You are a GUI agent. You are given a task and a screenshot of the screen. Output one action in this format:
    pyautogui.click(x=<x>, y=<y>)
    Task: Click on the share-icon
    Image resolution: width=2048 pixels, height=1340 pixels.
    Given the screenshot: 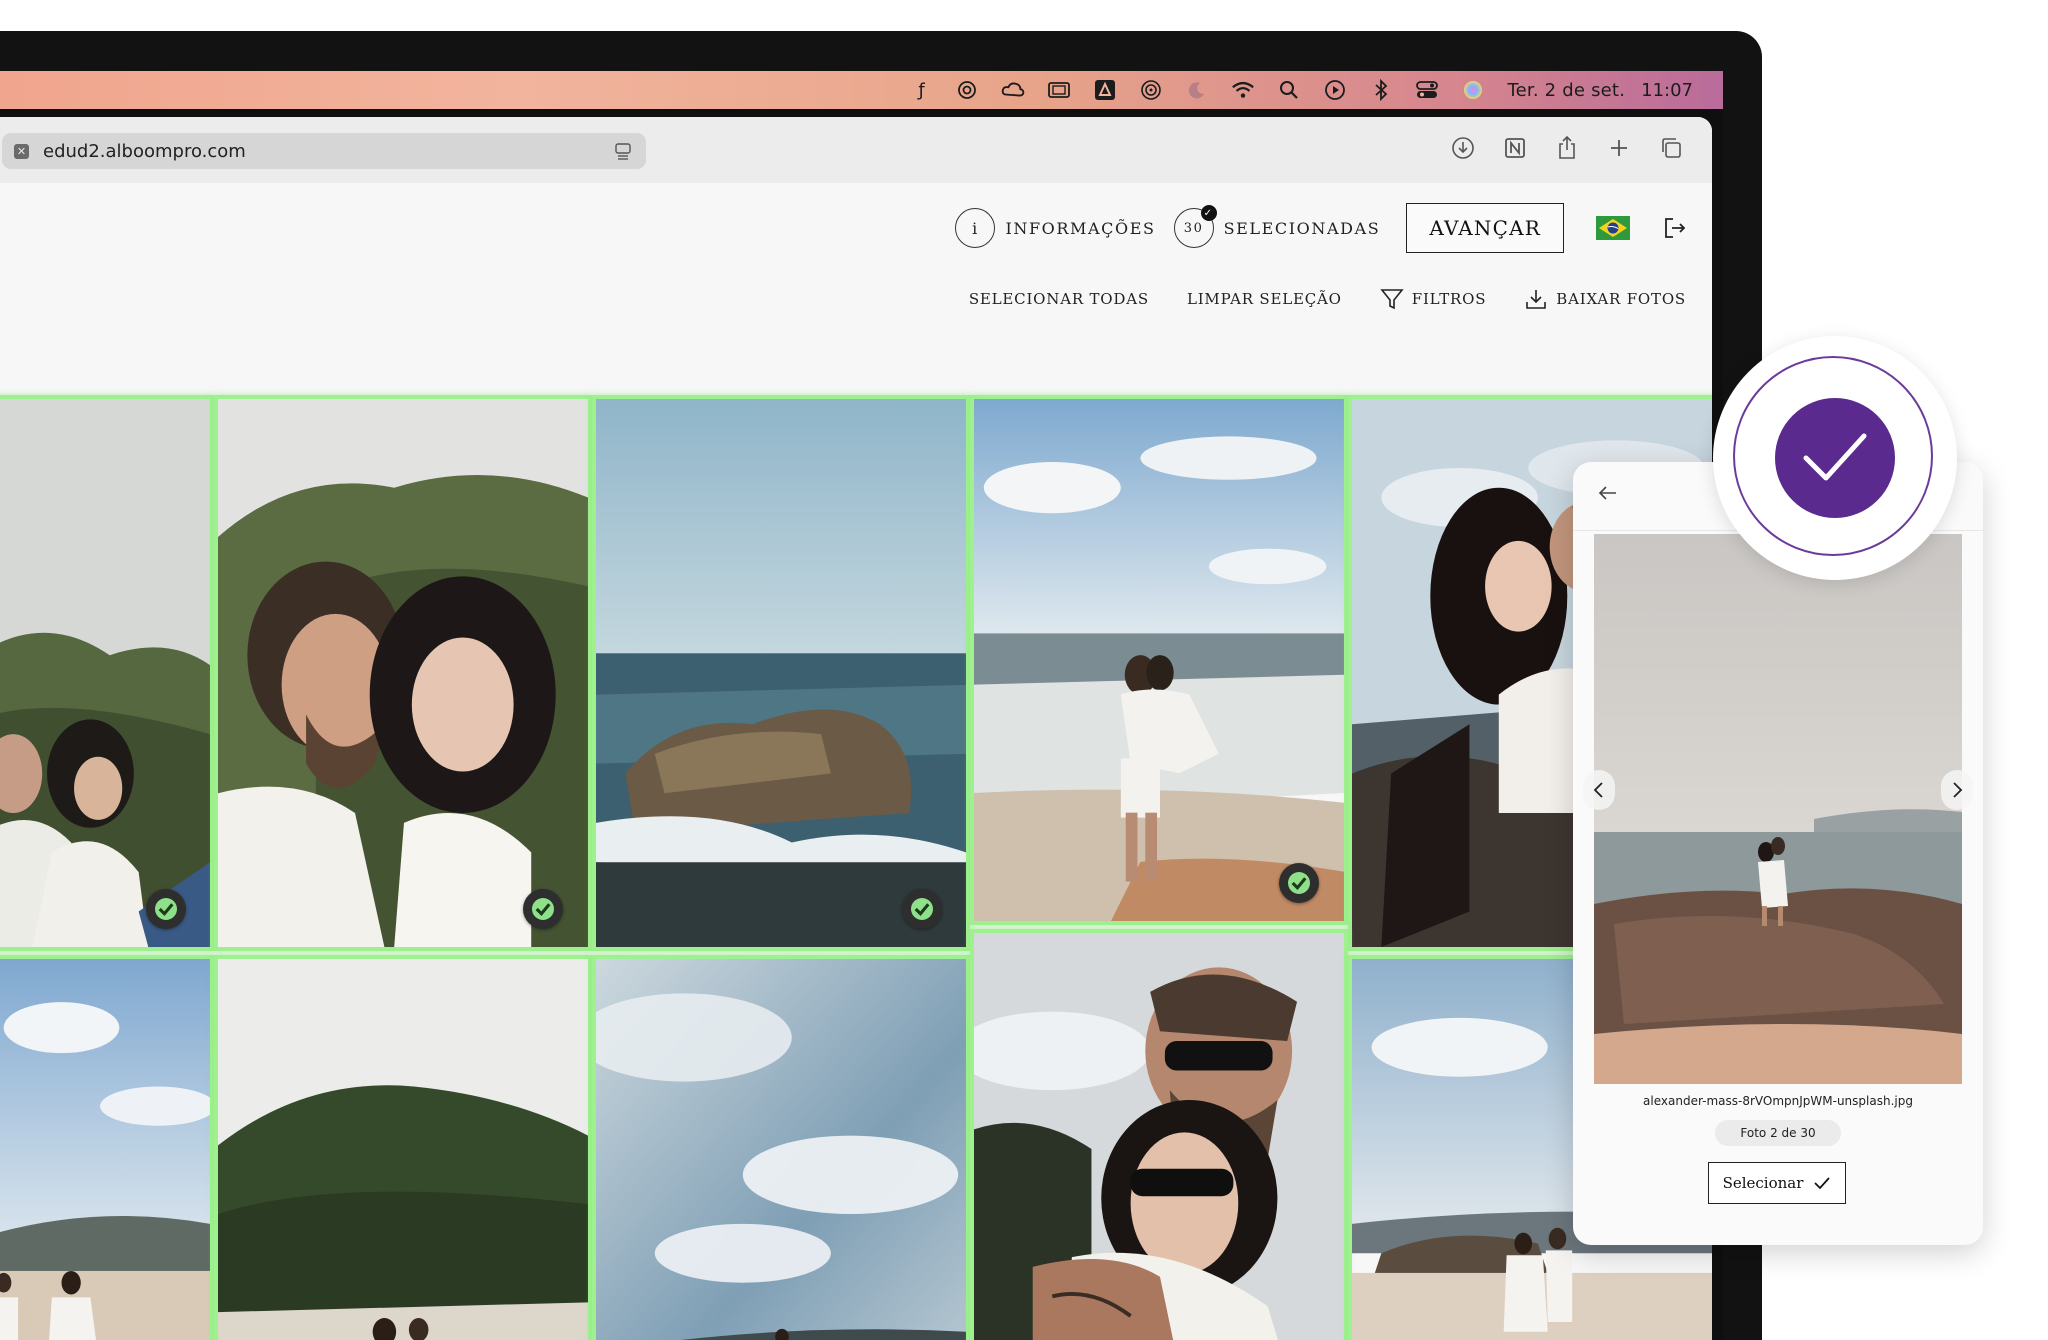 What is the action you would take?
    pyautogui.click(x=1567, y=148)
    